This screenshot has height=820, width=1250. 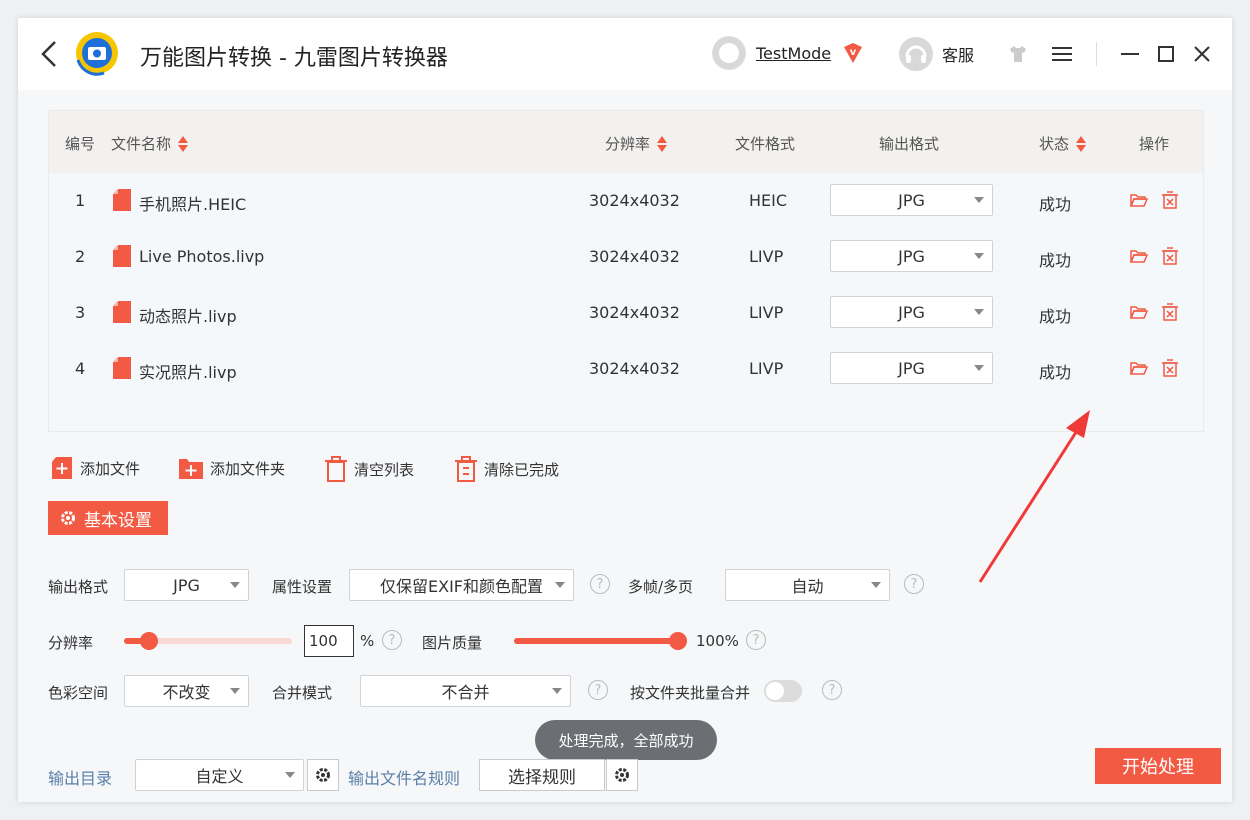 I want to click on minimize-icon, so click(x=1130, y=54).